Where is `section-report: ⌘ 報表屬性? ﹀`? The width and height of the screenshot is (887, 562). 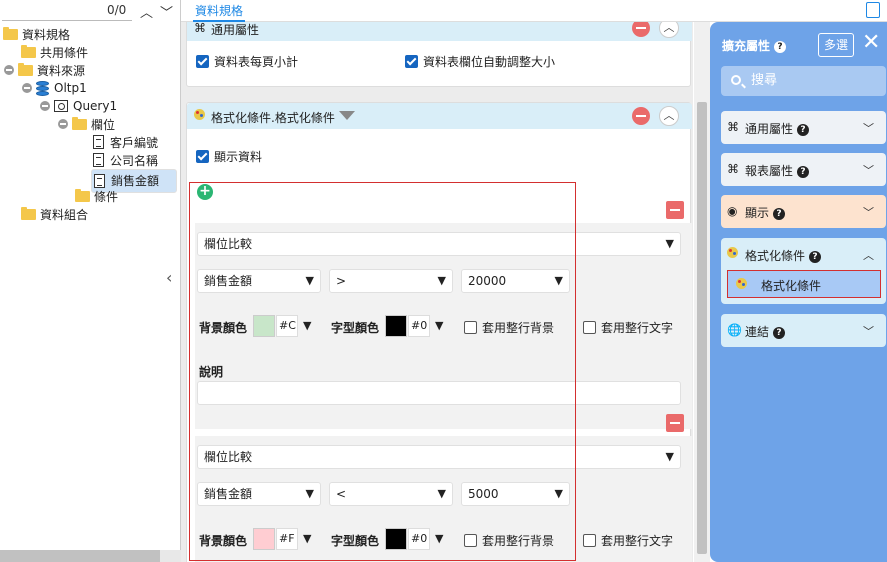
section-report: ⌘ 報表屬性? ﹀ is located at coordinates (803, 169).